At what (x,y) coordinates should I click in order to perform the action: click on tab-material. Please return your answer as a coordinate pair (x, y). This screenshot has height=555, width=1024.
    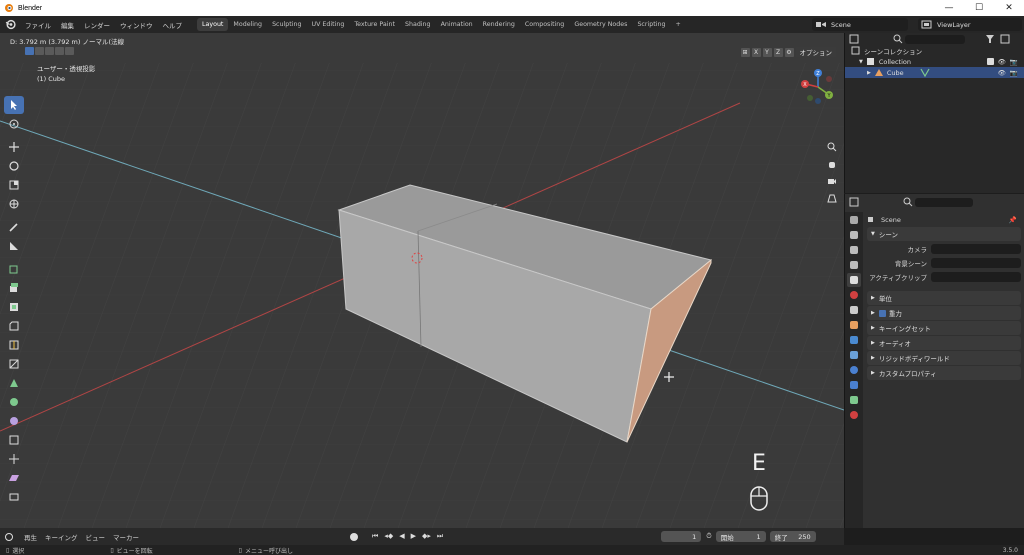
    Looking at the image, I should click on (854, 415).